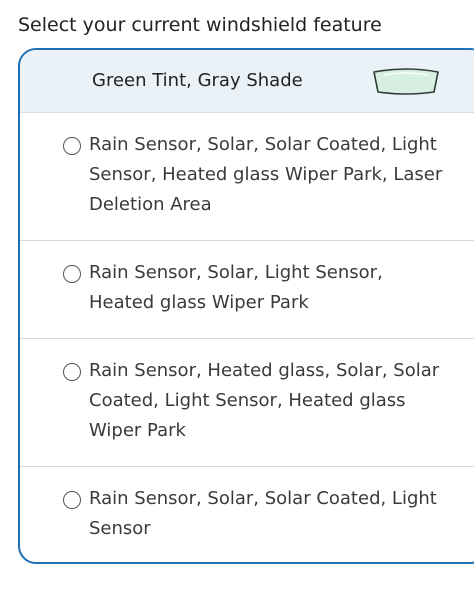 The width and height of the screenshot is (474, 591). I want to click on page-prompt: Select your current windshield feature, so click(200, 25).